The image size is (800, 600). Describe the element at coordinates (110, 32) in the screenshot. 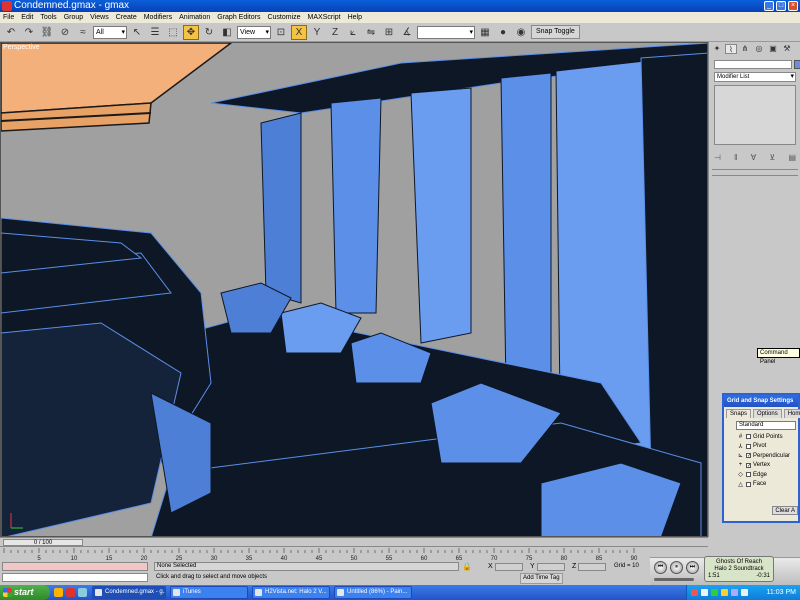

I see `selection-filter-select: All` at that location.